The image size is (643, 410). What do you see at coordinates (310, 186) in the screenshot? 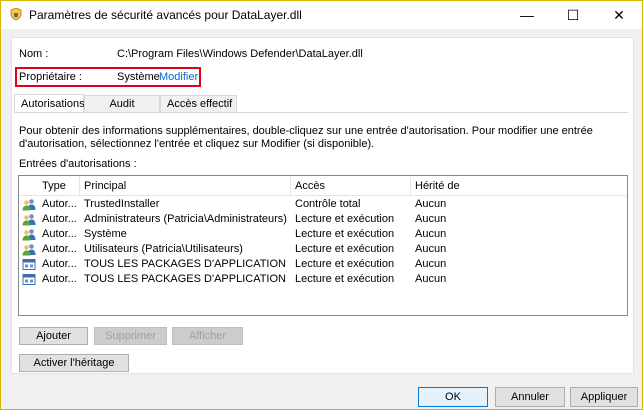
I see `column-header-access: Accès` at bounding box center [310, 186].